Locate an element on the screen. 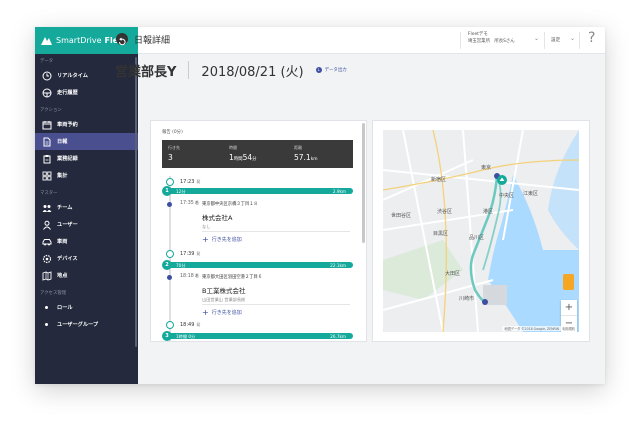 This screenshot has height=425, width=640. sidebar-item-label: ユーザーグループ is located at coordinates (78, 325).